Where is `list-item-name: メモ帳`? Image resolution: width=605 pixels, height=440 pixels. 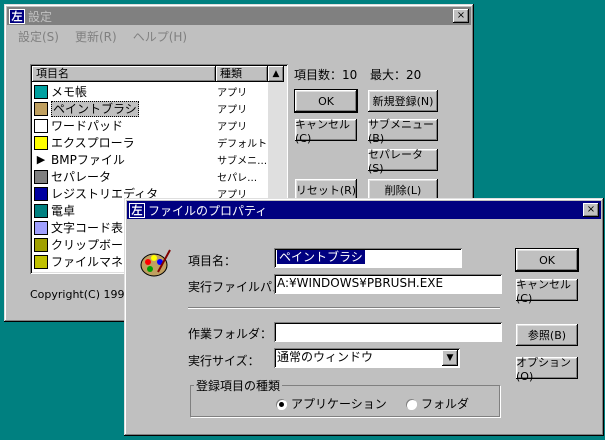
list-item-name: メモ帳 is located at coordinates (69, 92).